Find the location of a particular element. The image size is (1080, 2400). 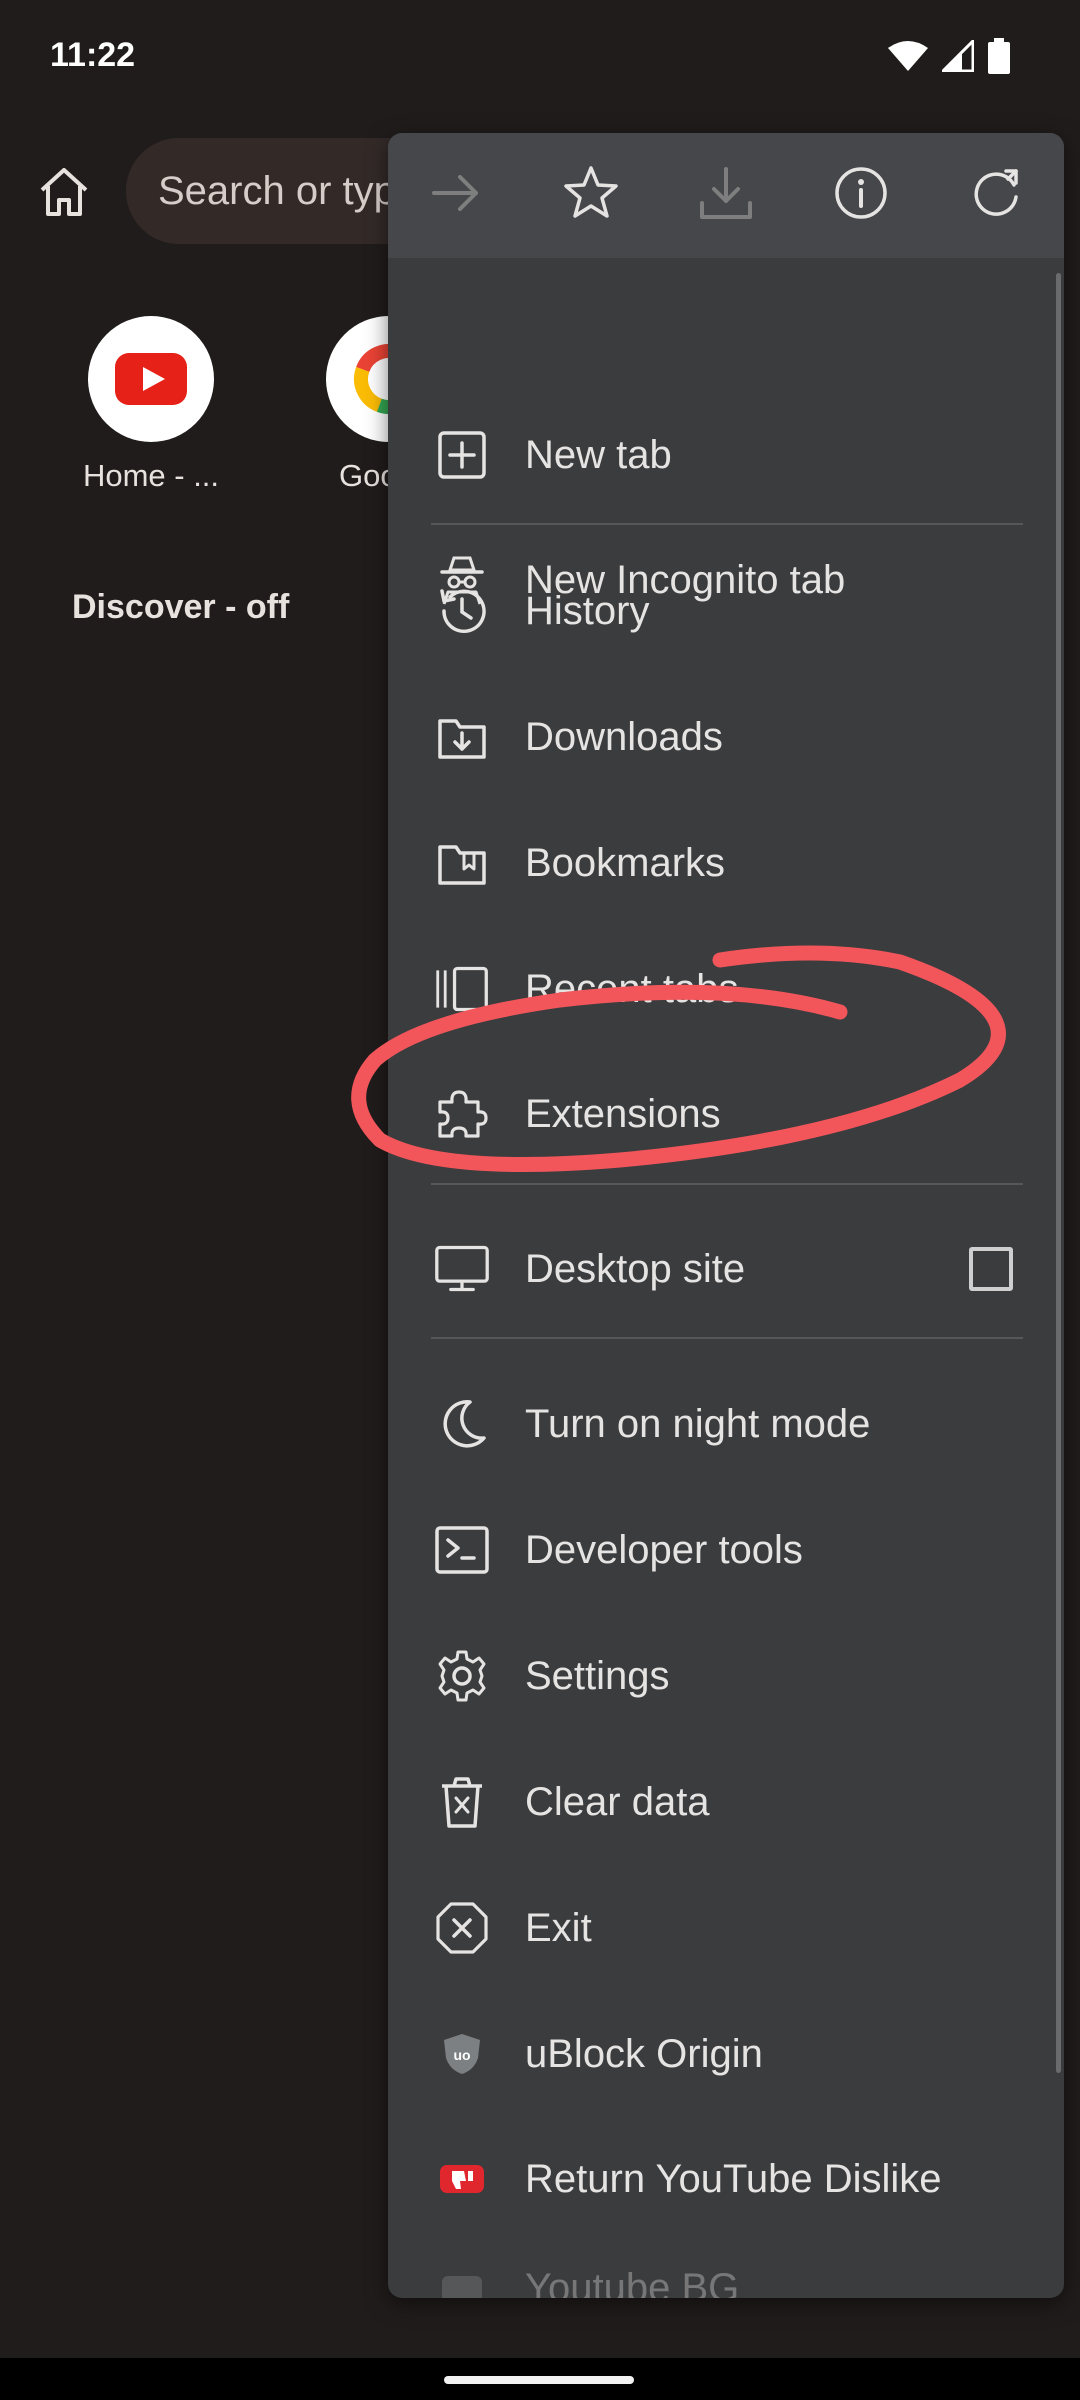

menu-item-label: Bookmarks is located at coordinates (625, 862).